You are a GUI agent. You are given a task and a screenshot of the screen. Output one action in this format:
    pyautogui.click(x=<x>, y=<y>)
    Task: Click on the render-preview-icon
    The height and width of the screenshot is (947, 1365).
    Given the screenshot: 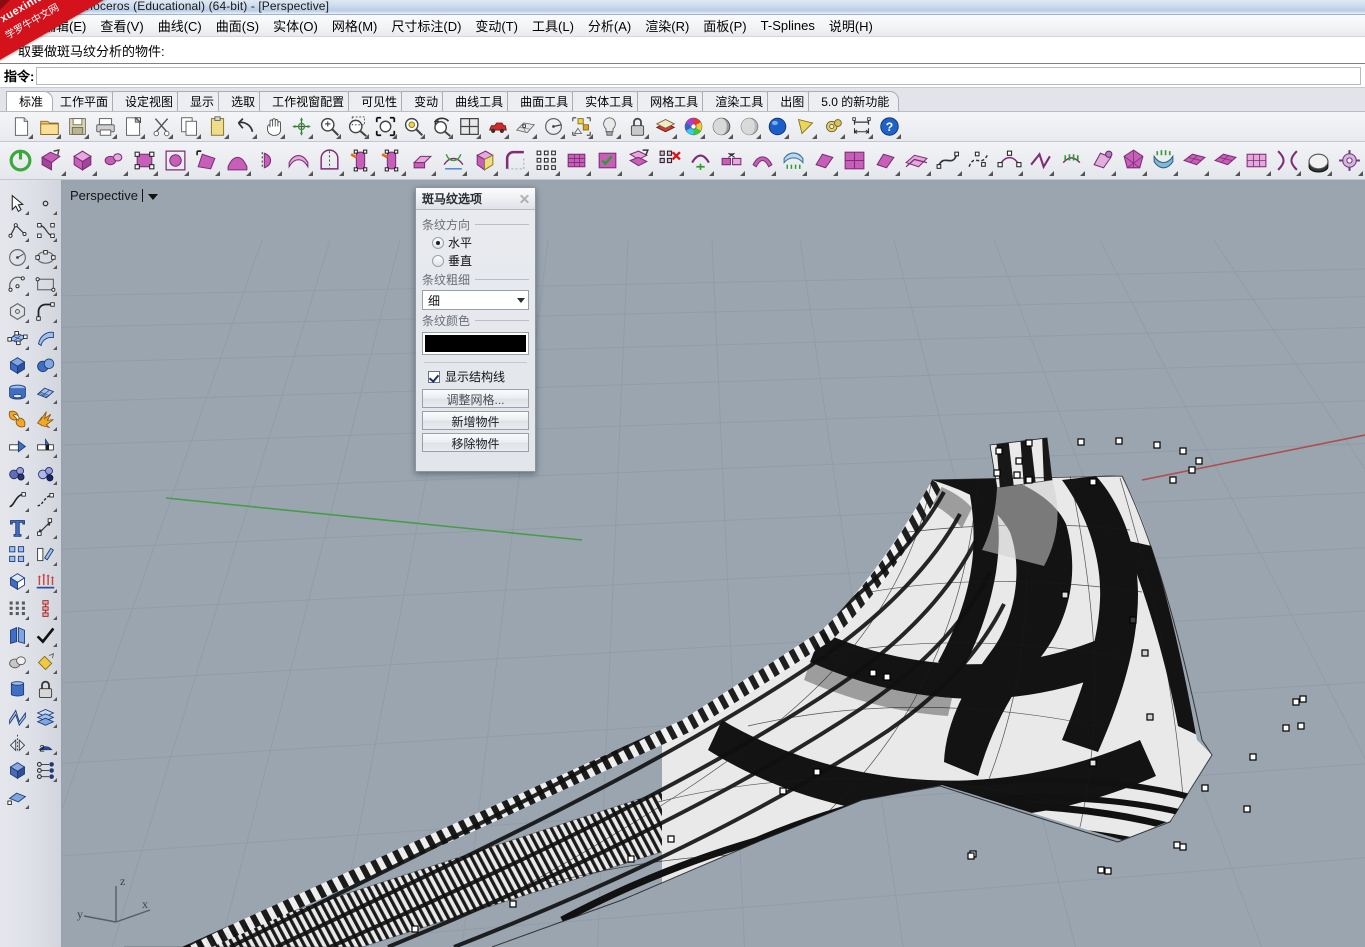 What is the action you would take?
    pyautogui.click(x=805, y=127)
    